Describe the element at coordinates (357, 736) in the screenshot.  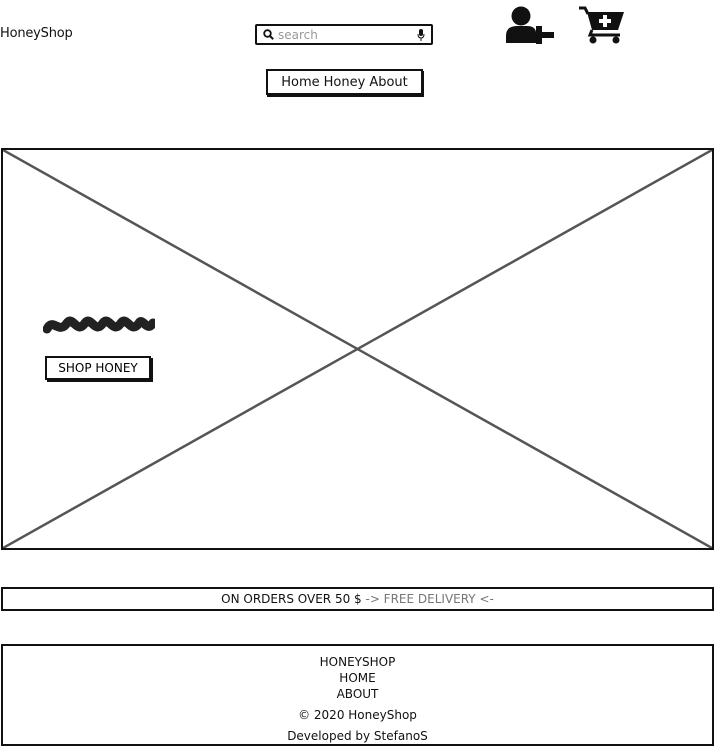
I see `footer-developer-credit: Developed by StefanoS` at that location.